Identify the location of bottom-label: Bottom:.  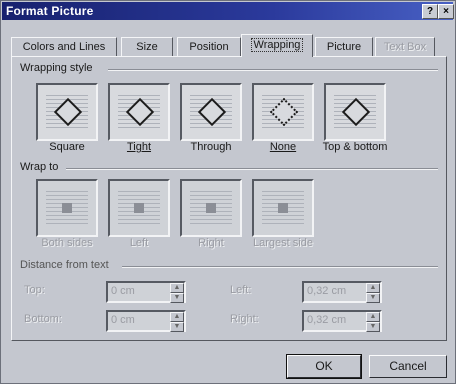
(43, 319).